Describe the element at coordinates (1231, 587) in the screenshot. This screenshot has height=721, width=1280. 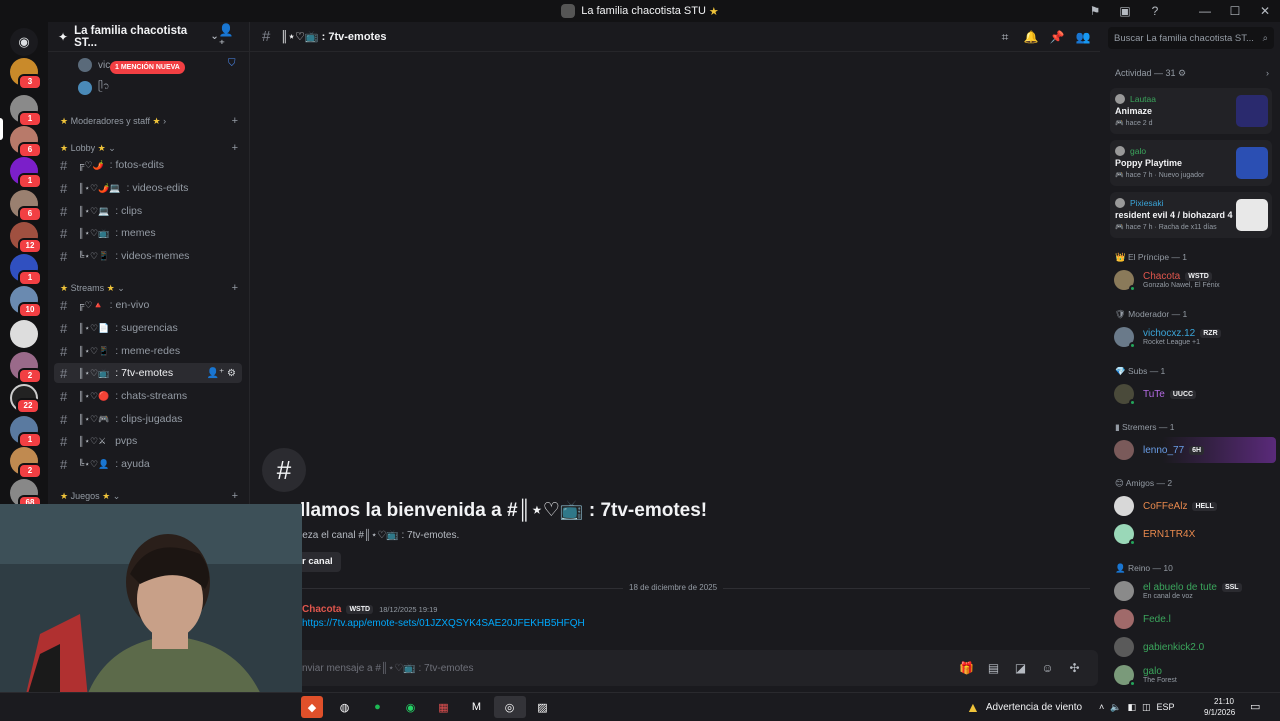
I see `guild-tag: SSL` at that location.